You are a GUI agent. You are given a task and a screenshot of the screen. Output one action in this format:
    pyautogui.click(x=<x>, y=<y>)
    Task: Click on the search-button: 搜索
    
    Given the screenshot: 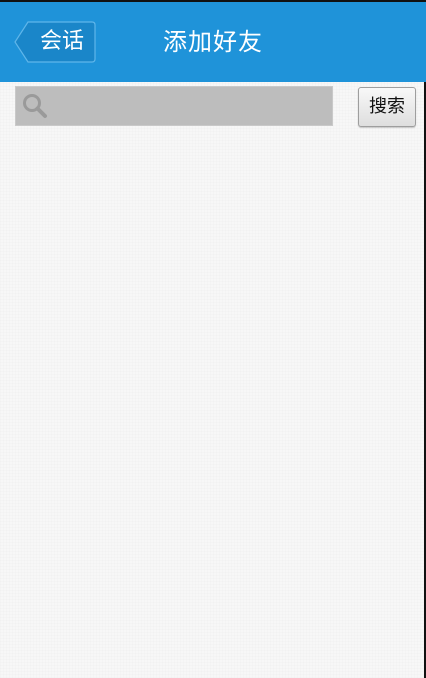 What is the action you would take?
    pyautogui.click(x=387, y=107)
    